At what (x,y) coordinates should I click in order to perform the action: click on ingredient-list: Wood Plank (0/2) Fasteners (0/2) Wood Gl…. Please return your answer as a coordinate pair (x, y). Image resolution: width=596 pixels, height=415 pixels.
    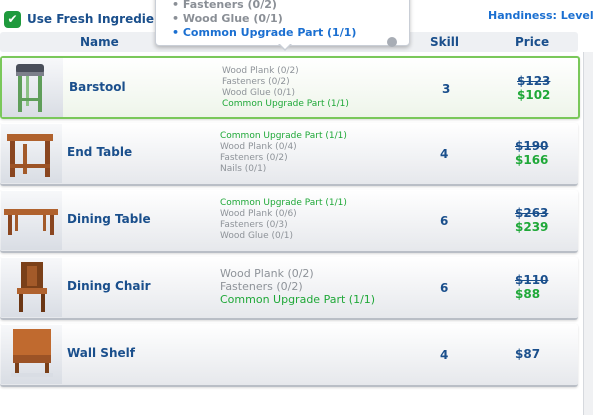
    Looking at the image, I should click on (285, 88).